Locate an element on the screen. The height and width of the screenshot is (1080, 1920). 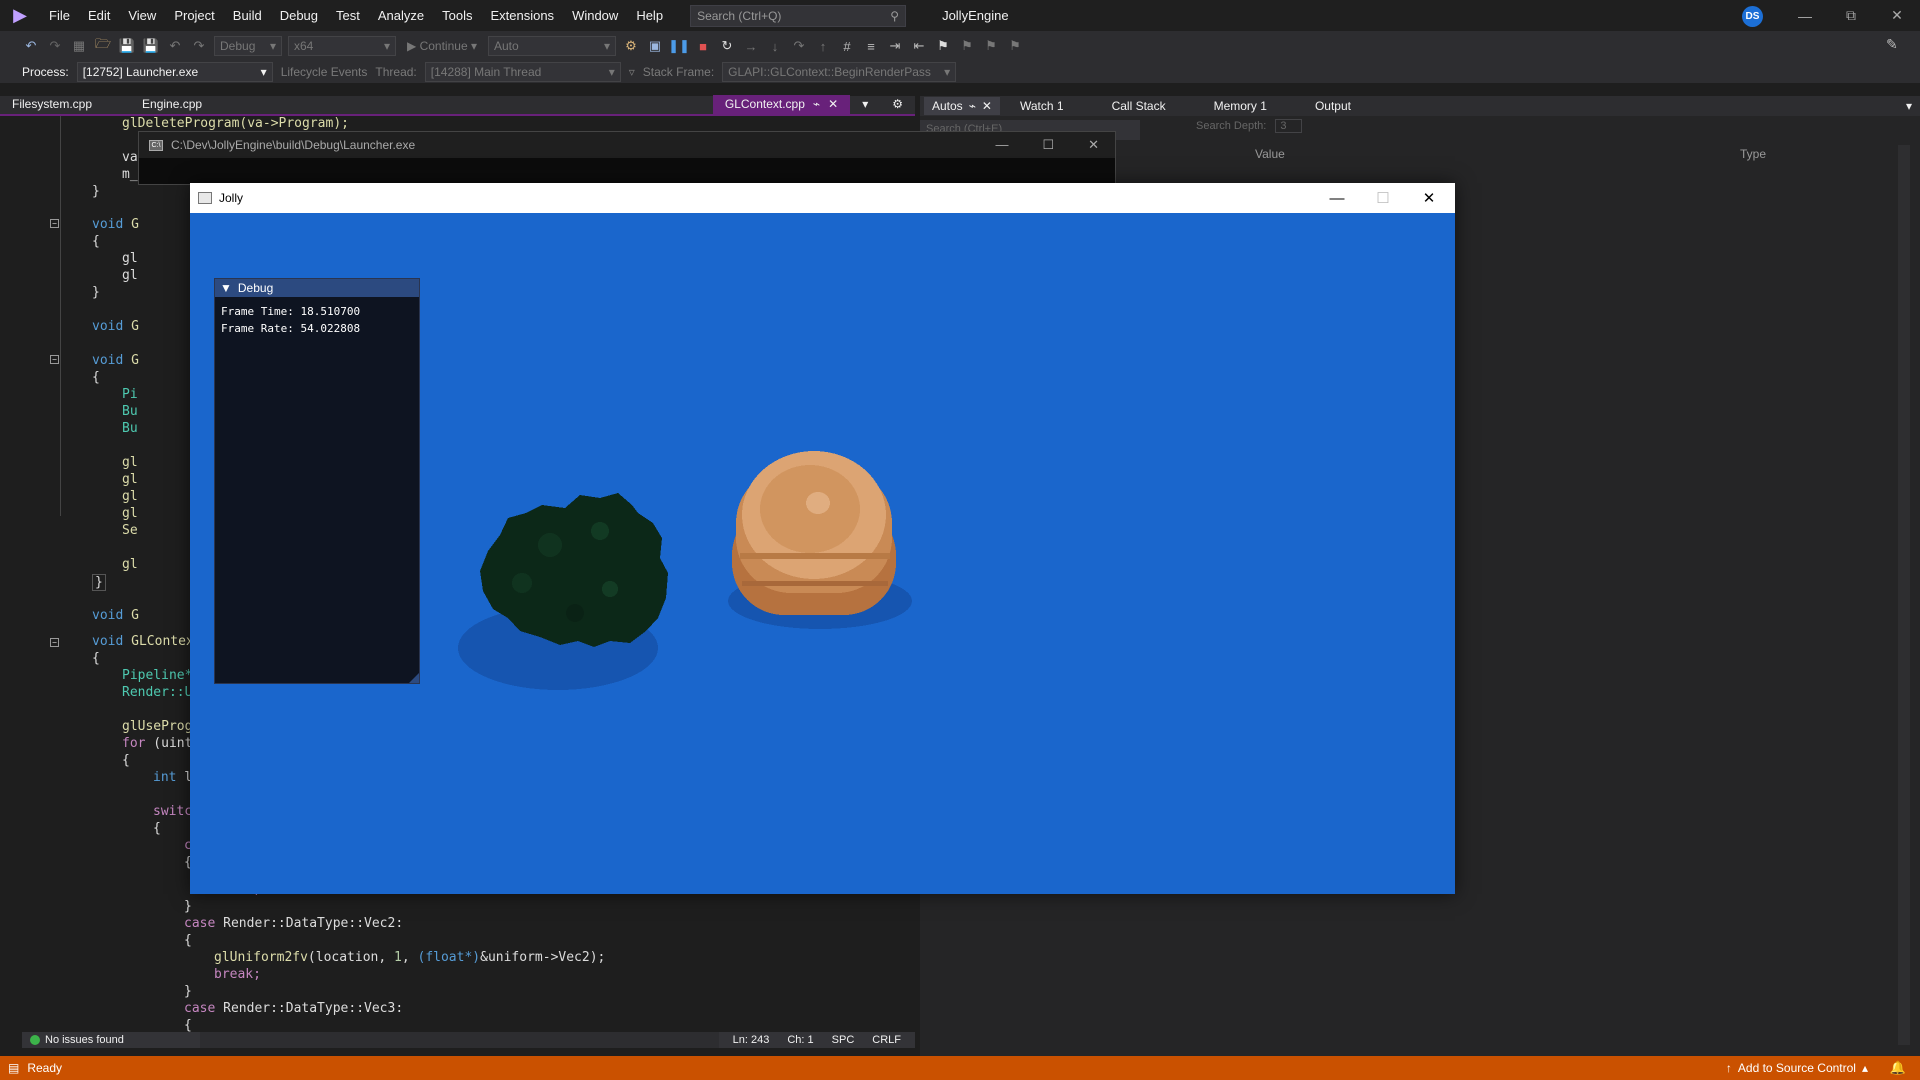
menu-extensions: Extensions is located at coordinates (522, 15).